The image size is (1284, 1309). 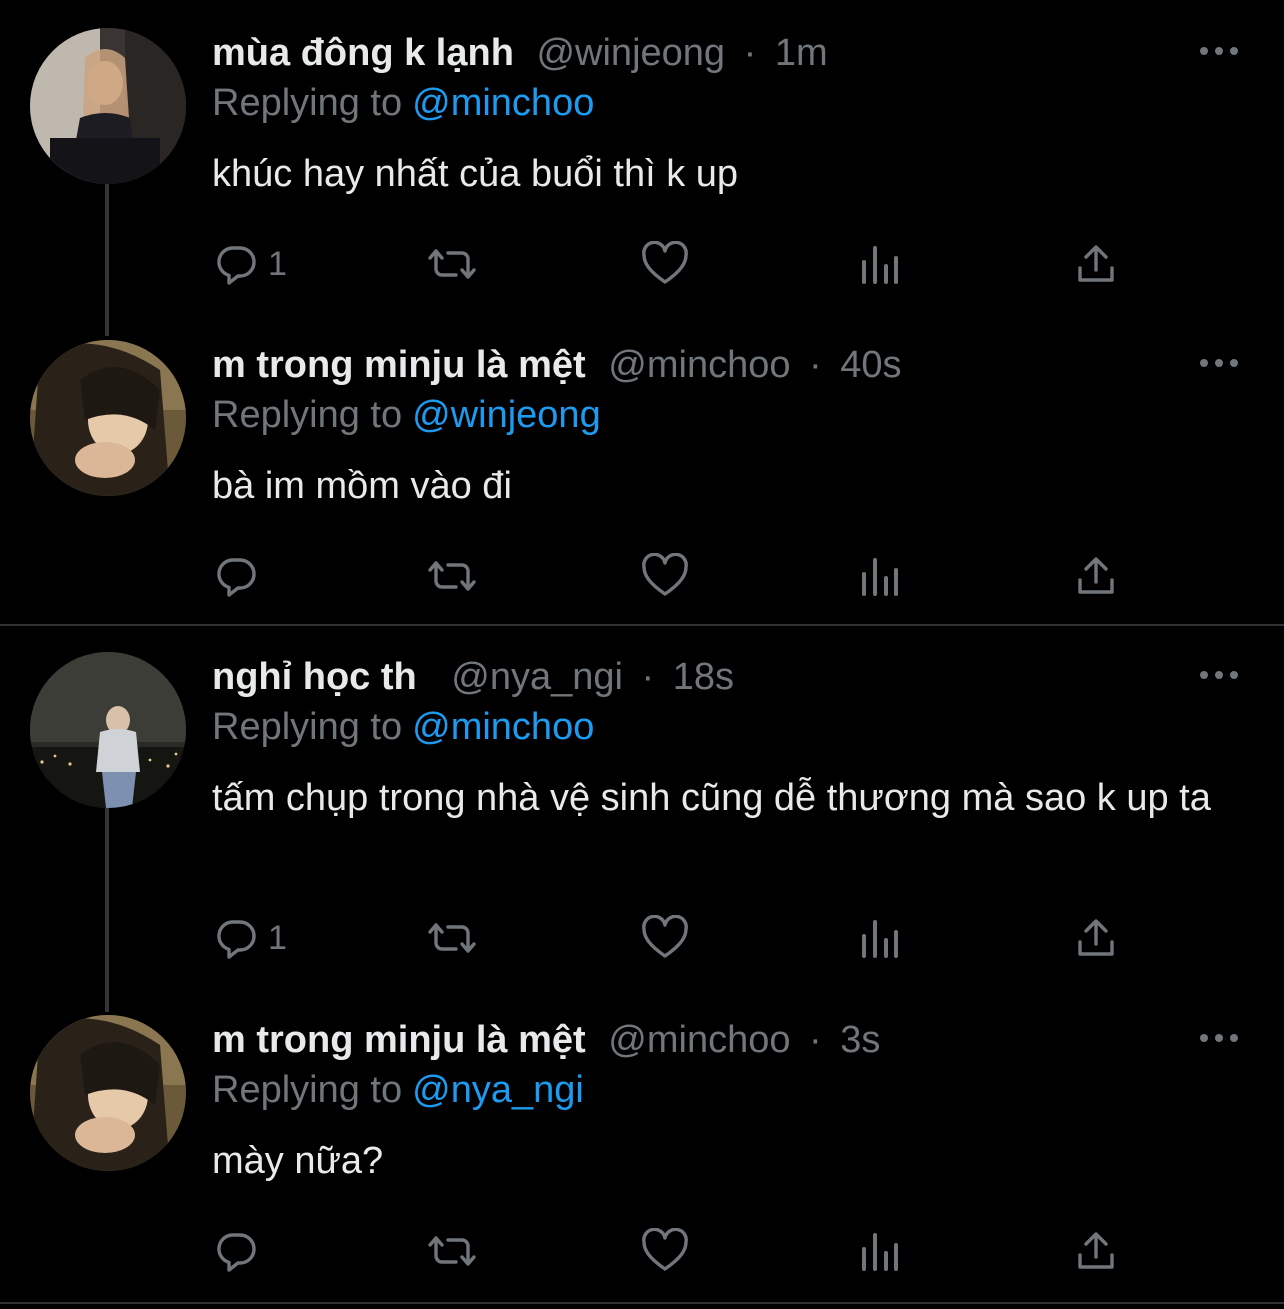 What do you see at coordinates (406, 415) in the screenshot?
I see `replying-to: Replying to @winjeong` at bounding box center [406, 415].